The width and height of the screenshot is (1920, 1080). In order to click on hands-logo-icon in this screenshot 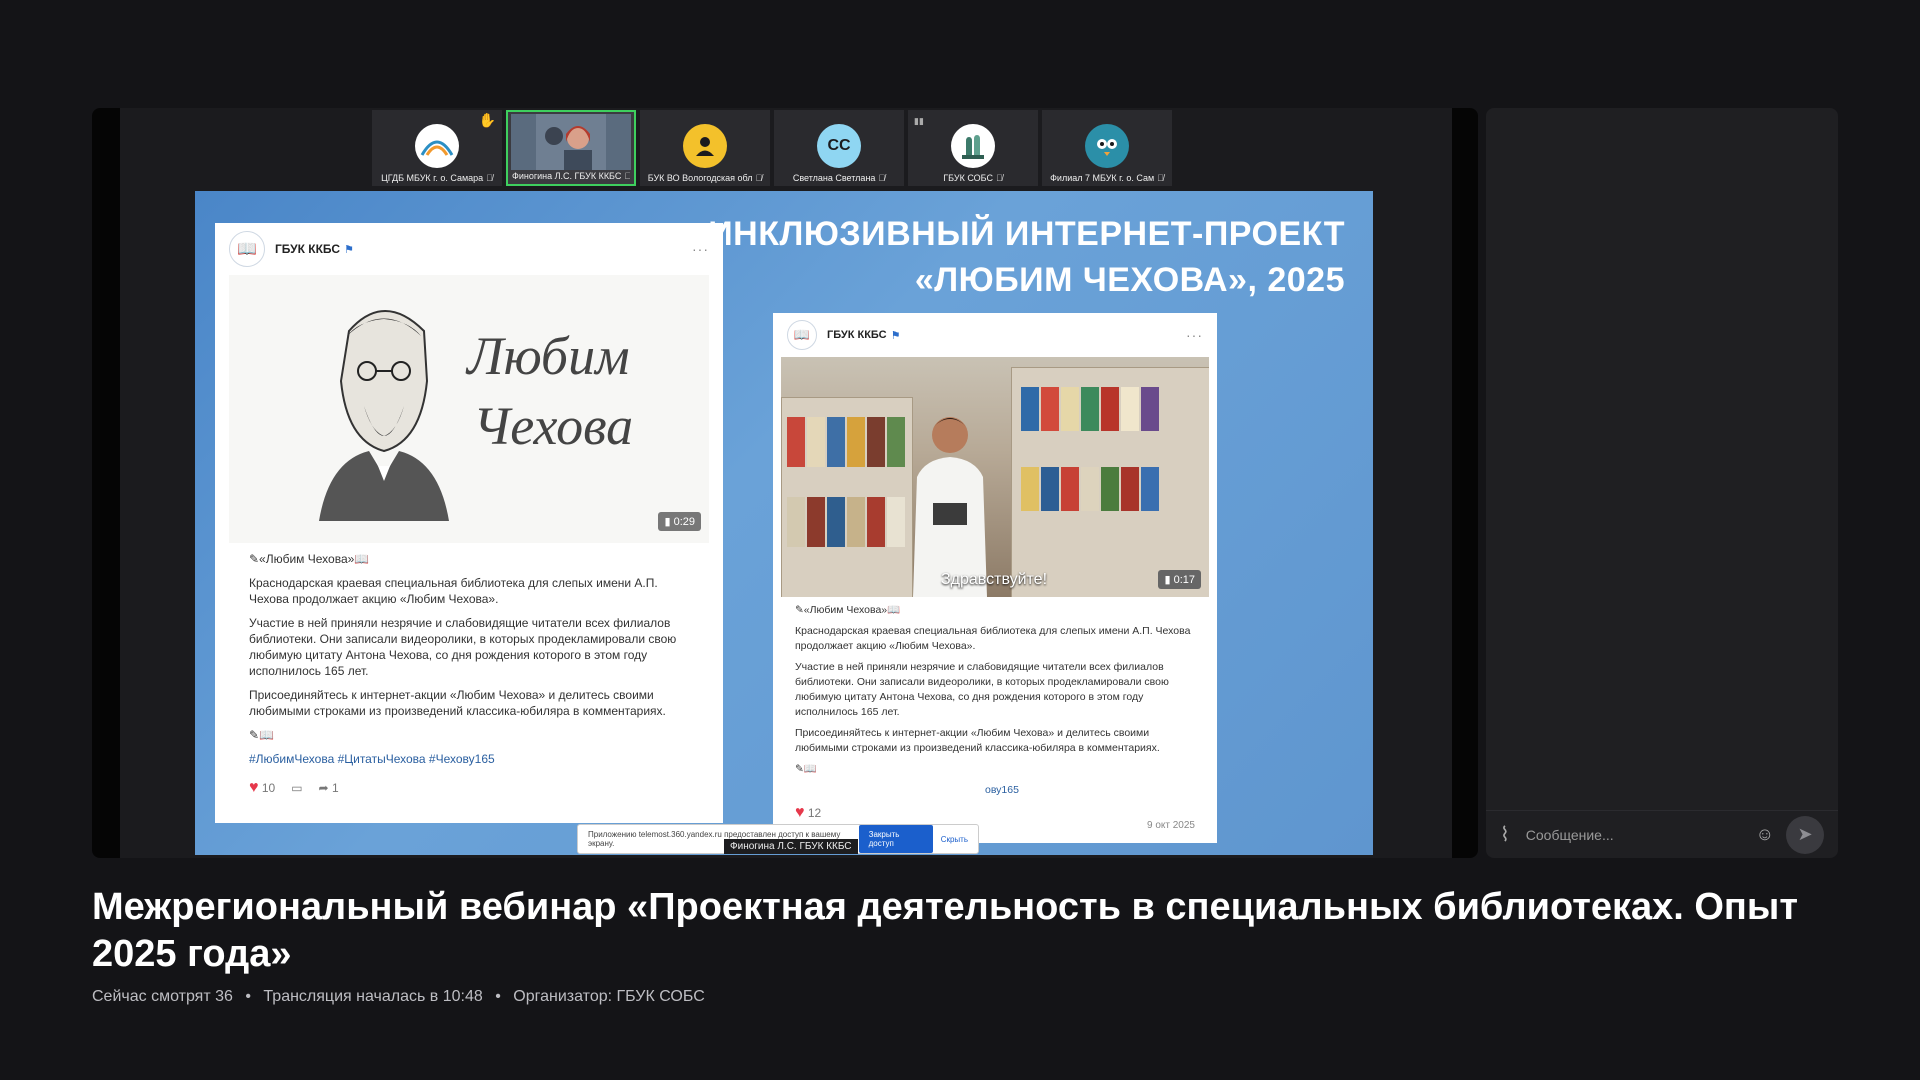, I will do `click(973, 147)`.